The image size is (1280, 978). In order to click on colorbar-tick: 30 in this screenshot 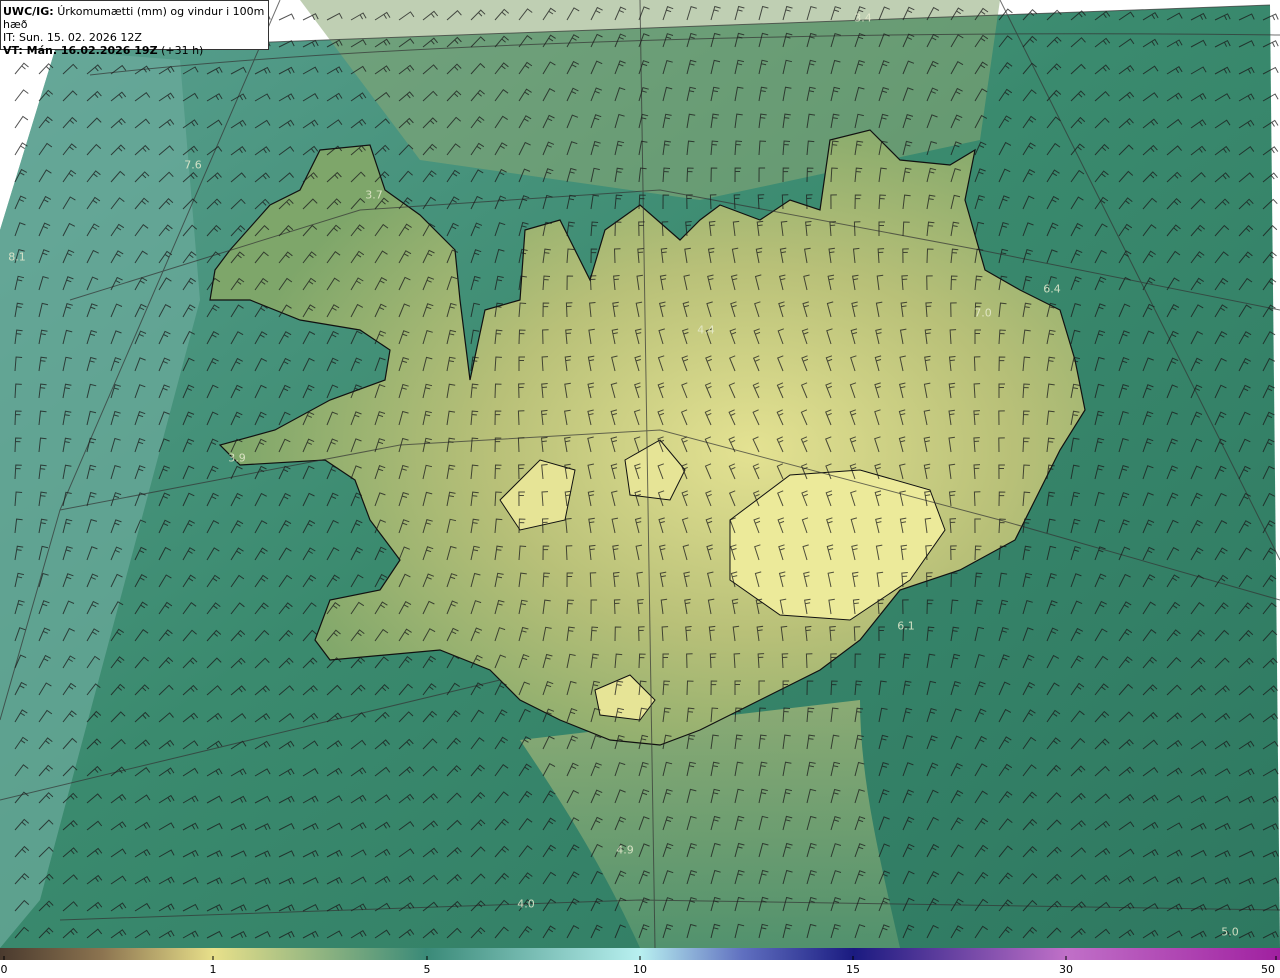, I will do `click(1066, 969)`.